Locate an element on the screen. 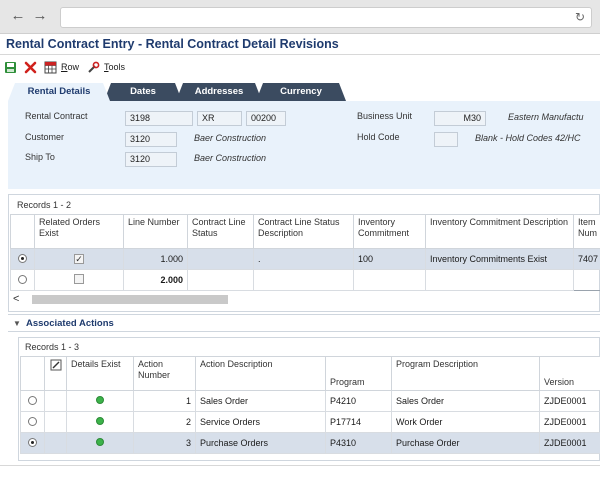 The image size is (600, 477). status-description-cell is located at coordinates (303, 280).